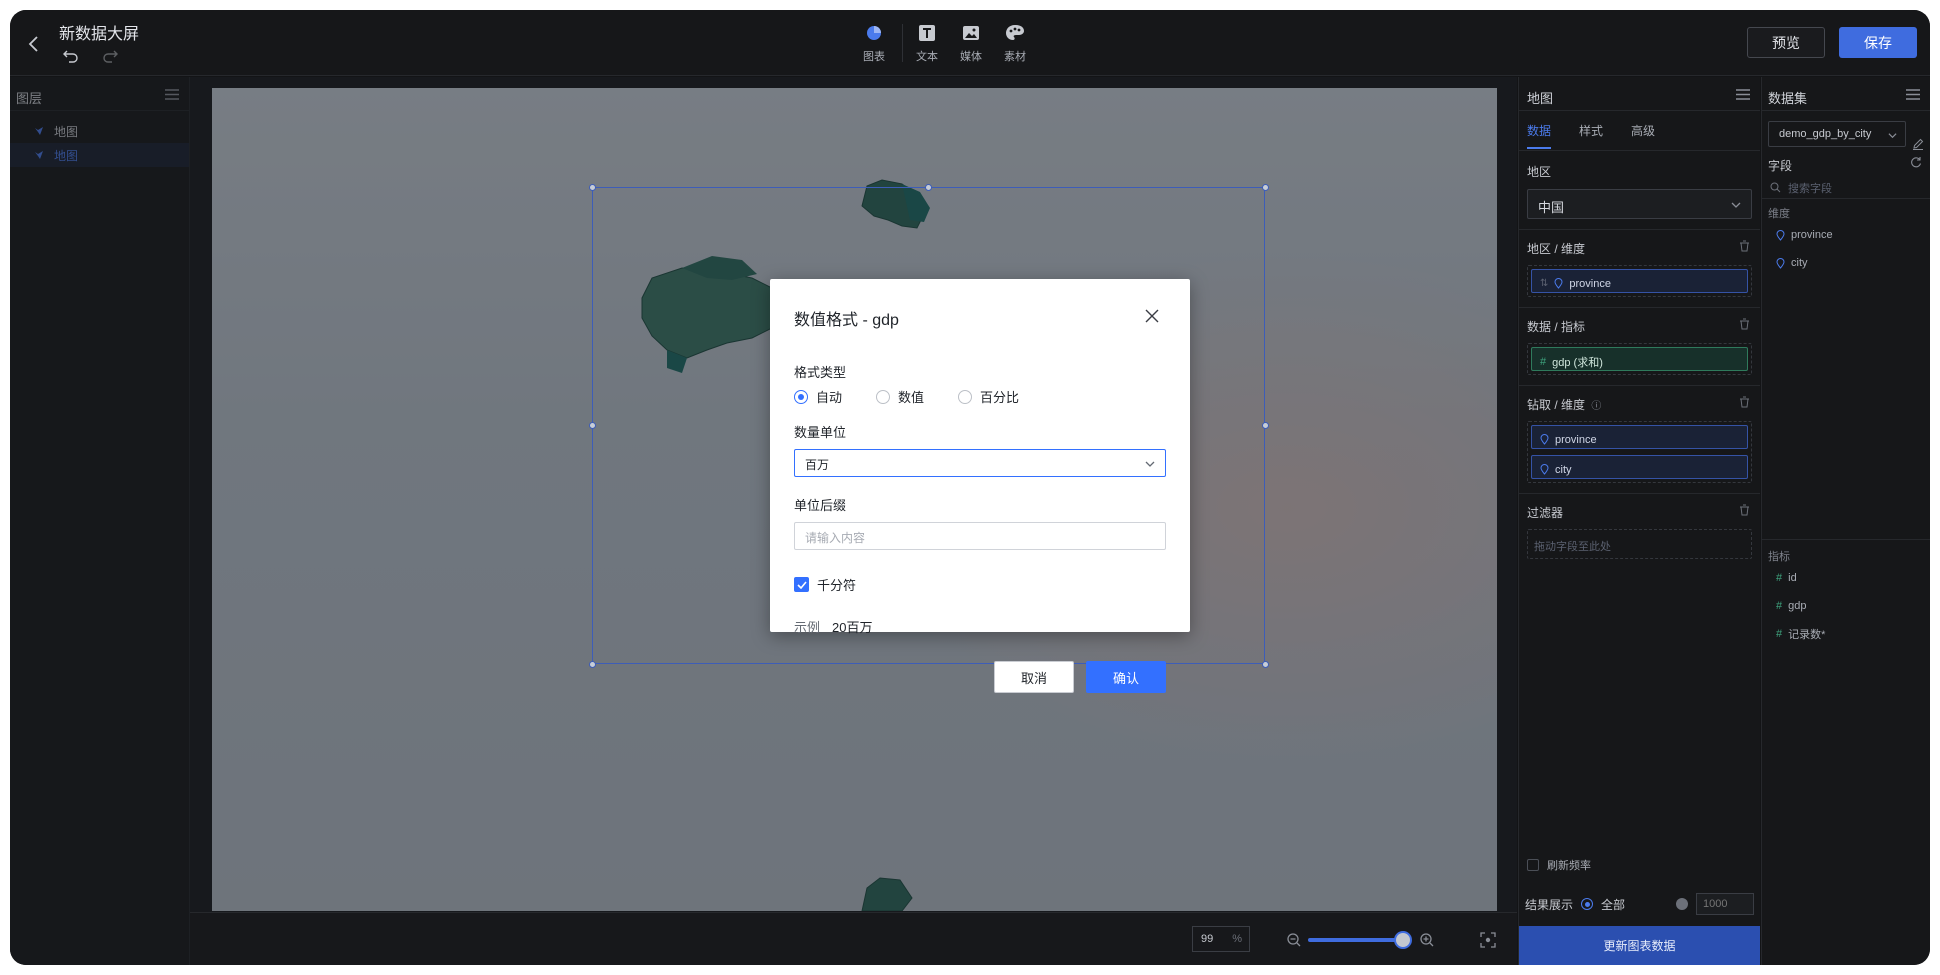 The width and height of the screenshot is (1940, 975). I want to click on field-chip: province, so click(1639, 437).